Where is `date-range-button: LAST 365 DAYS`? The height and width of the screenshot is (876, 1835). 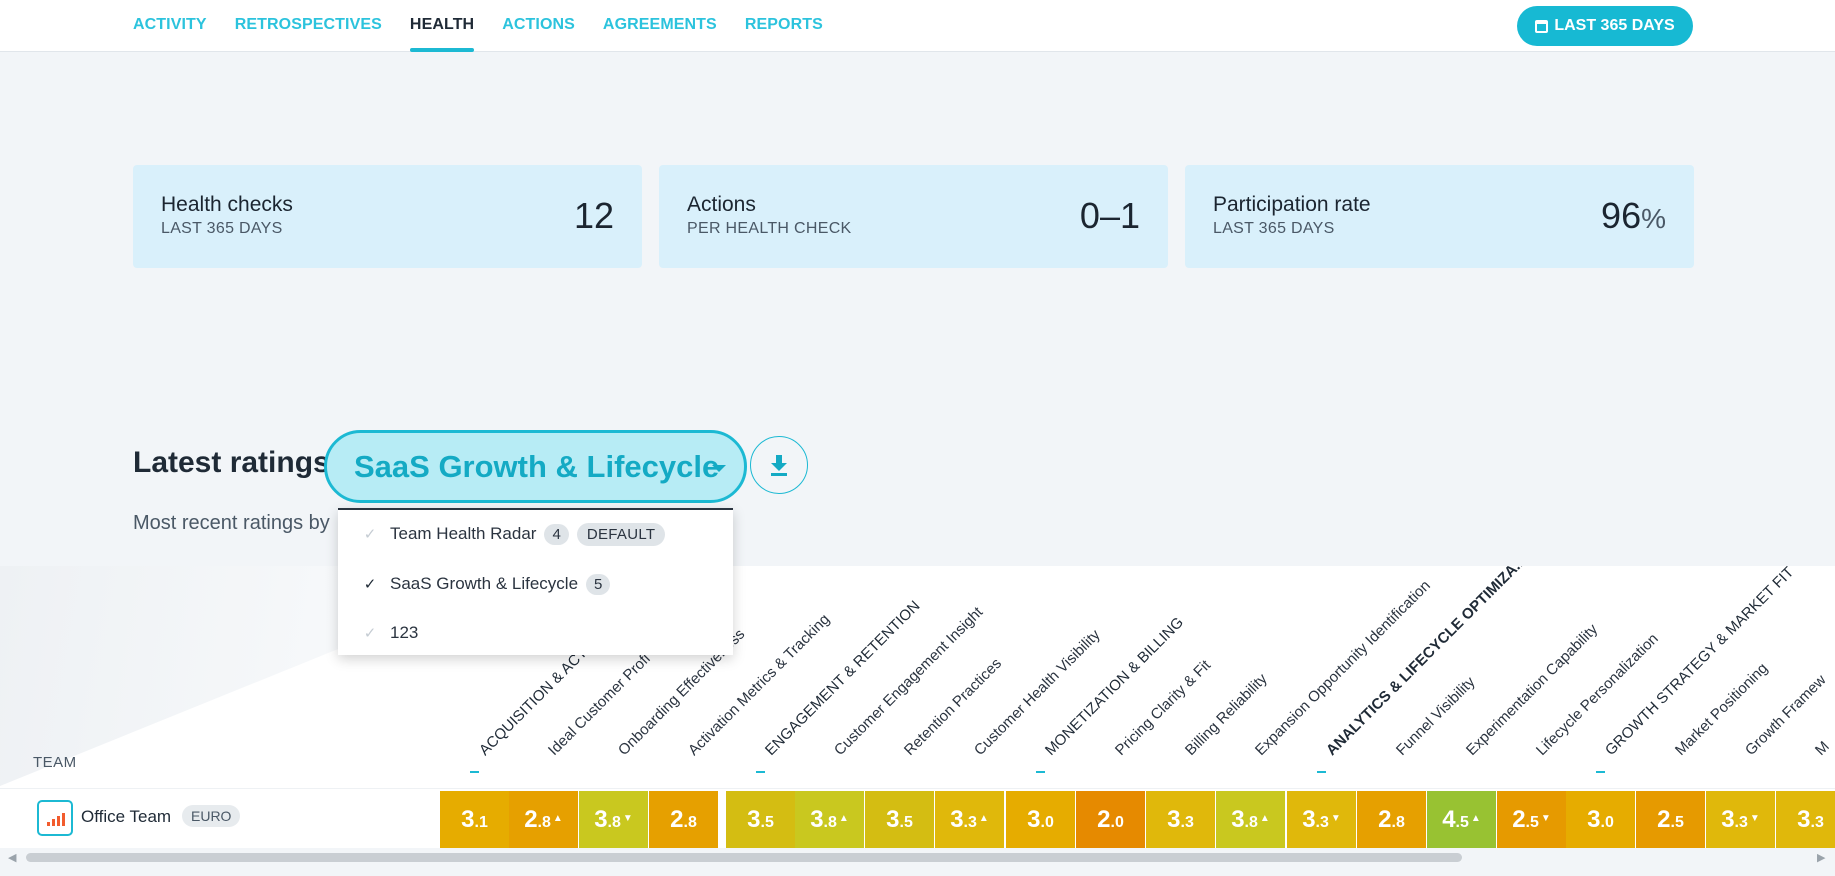
date-range-button: LAST 365 DAYS is located at coordinates (1605, 26).